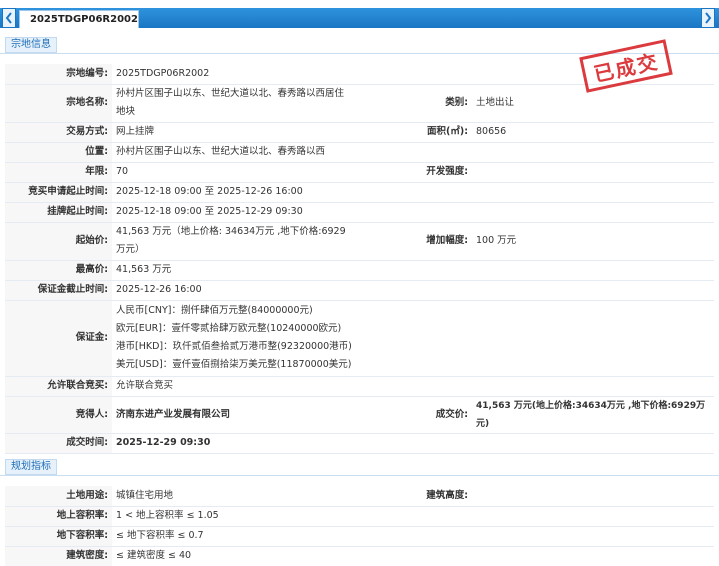 The width and height of the screenshot is (719, 566). What do you see at coordinates (234, 132) in the screenshot?
I see `trade-method: 网上挂牌` at bounding box center [234, 132].